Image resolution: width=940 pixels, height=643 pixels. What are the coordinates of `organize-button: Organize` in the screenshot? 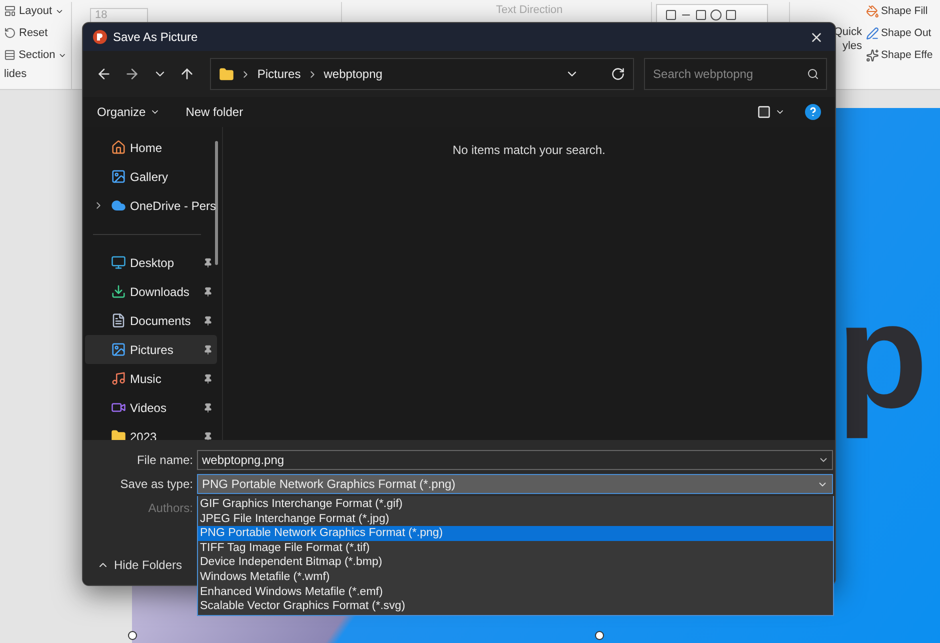 It's located at (128, 112).